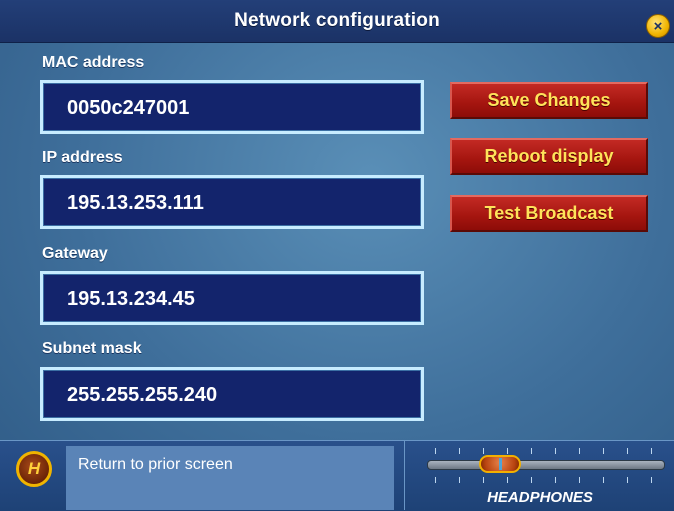 The height and width of the screenshot is (511, 674). I want to click on status-panel: Return to prior screen, so click(230, 478).